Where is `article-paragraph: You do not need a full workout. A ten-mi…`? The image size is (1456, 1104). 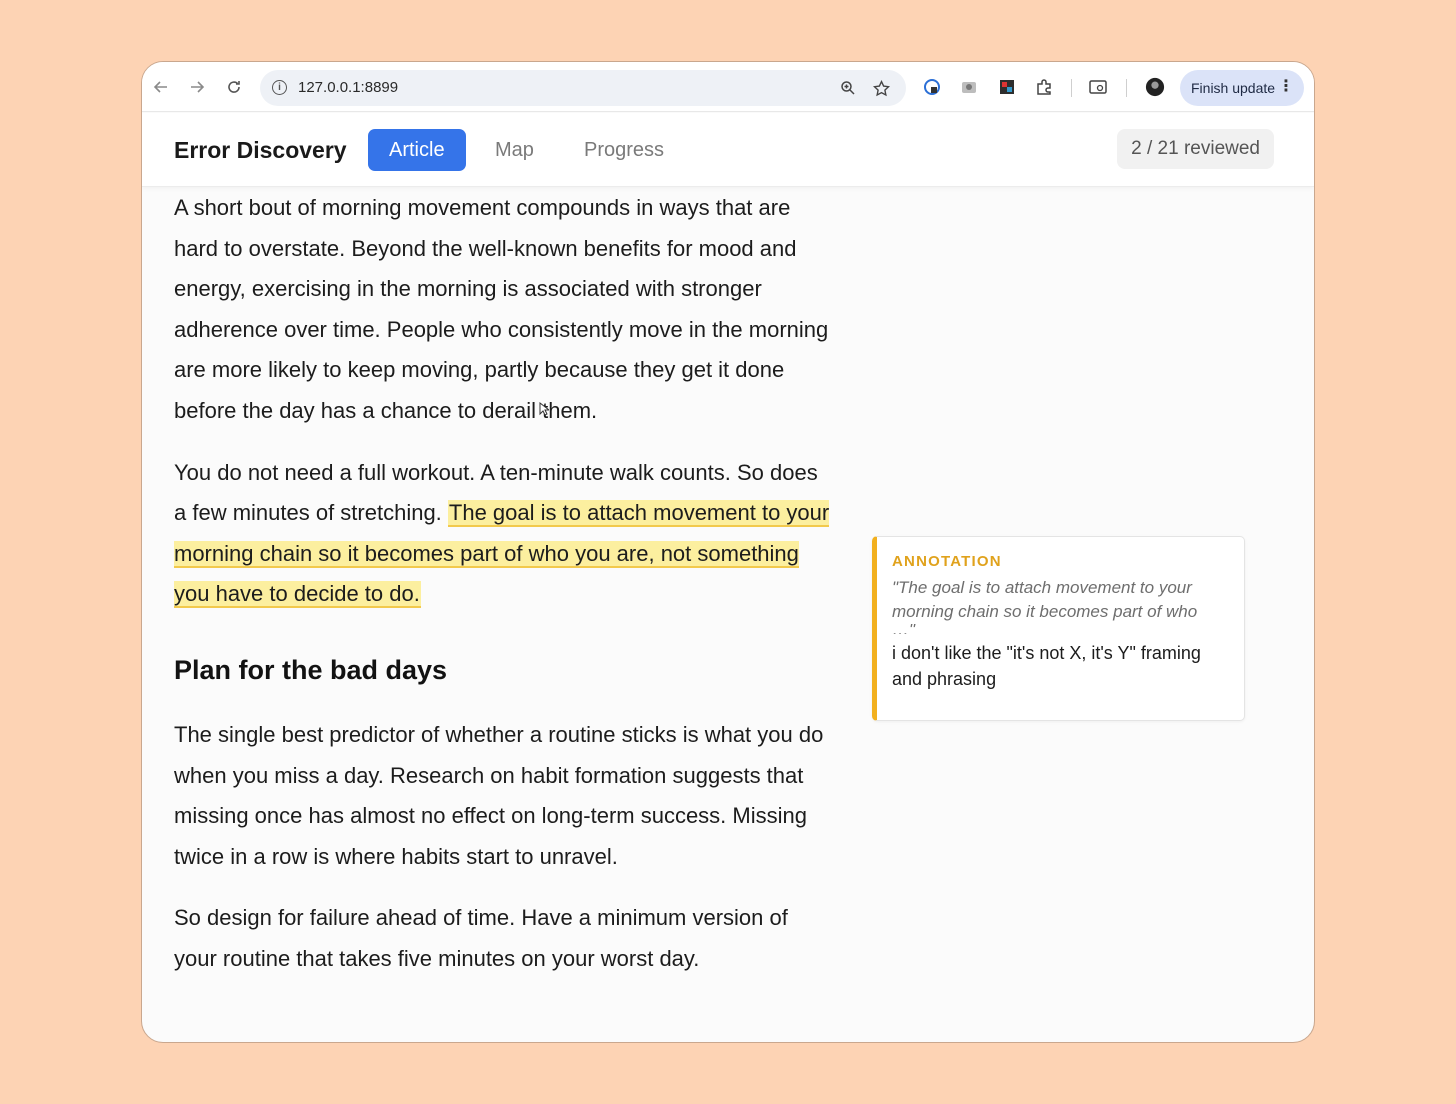 article-paragraph: You do not need a full workout. A ten-mi… is located at coordinates (504, 534).